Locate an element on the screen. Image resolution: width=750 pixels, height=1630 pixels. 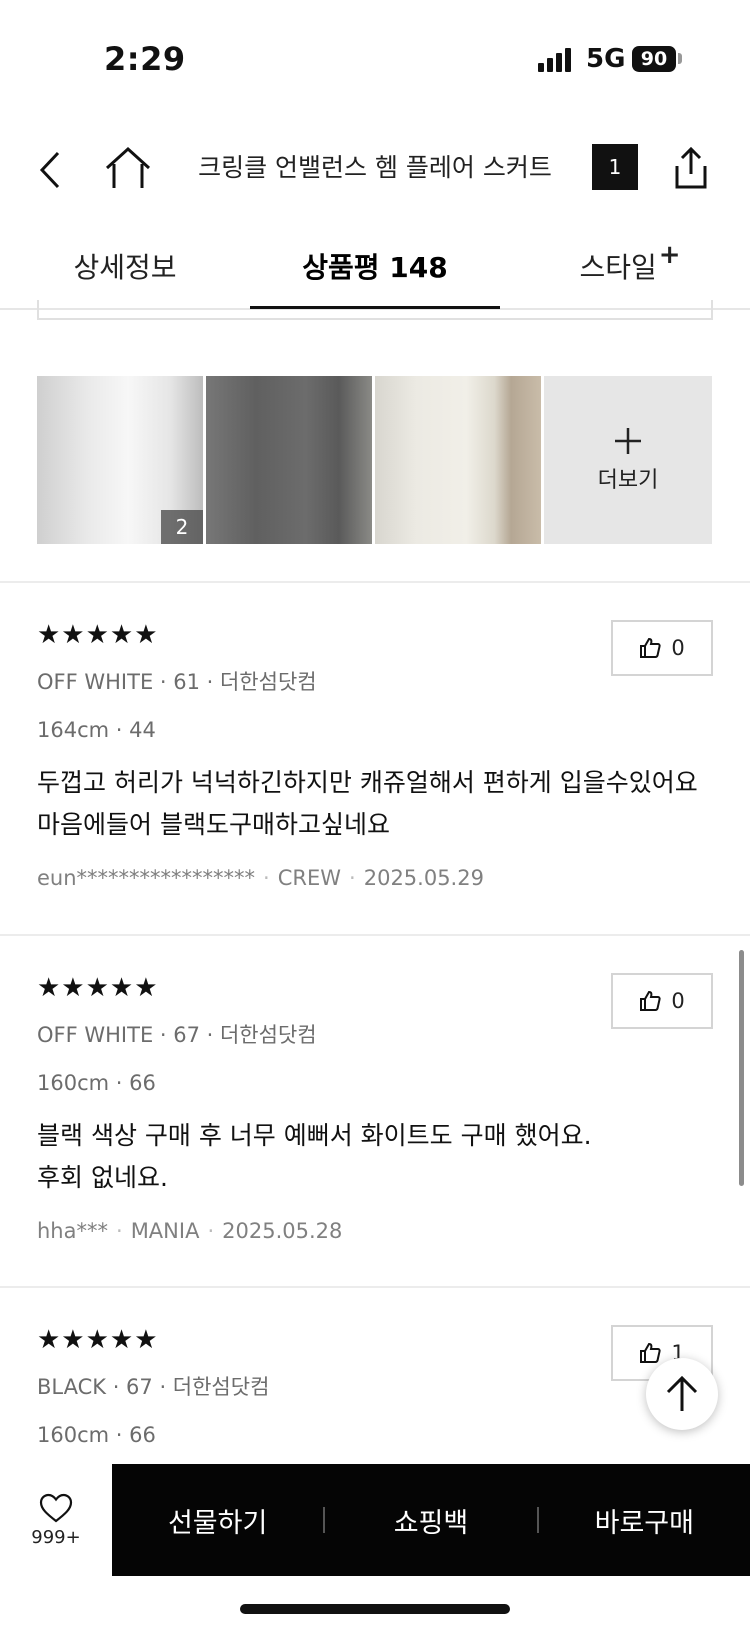
review-user-grade: CREW is located at coordinates (309, 878).